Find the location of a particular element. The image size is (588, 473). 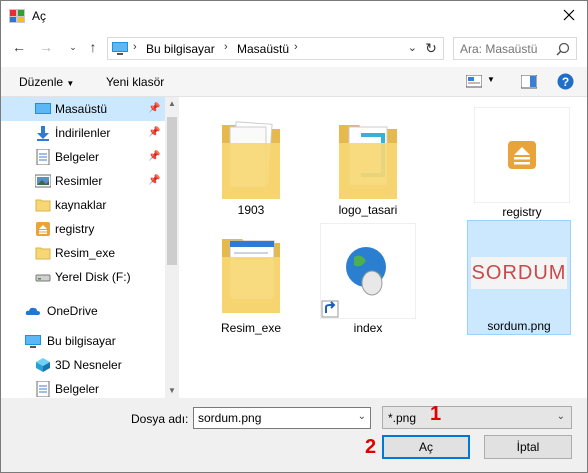

address-dropdown-icon: ⌄ is located at coordinates (412, 47).